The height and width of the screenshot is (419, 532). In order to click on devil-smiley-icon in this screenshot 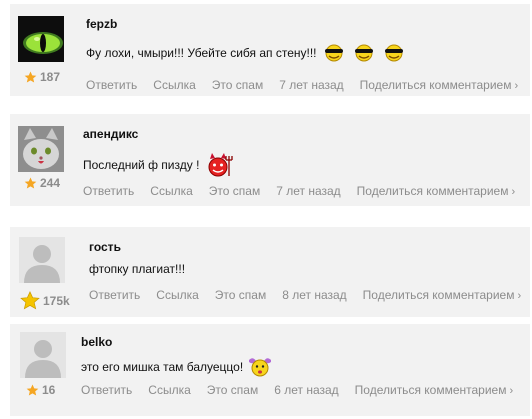, I will do `click(218, 165)`.